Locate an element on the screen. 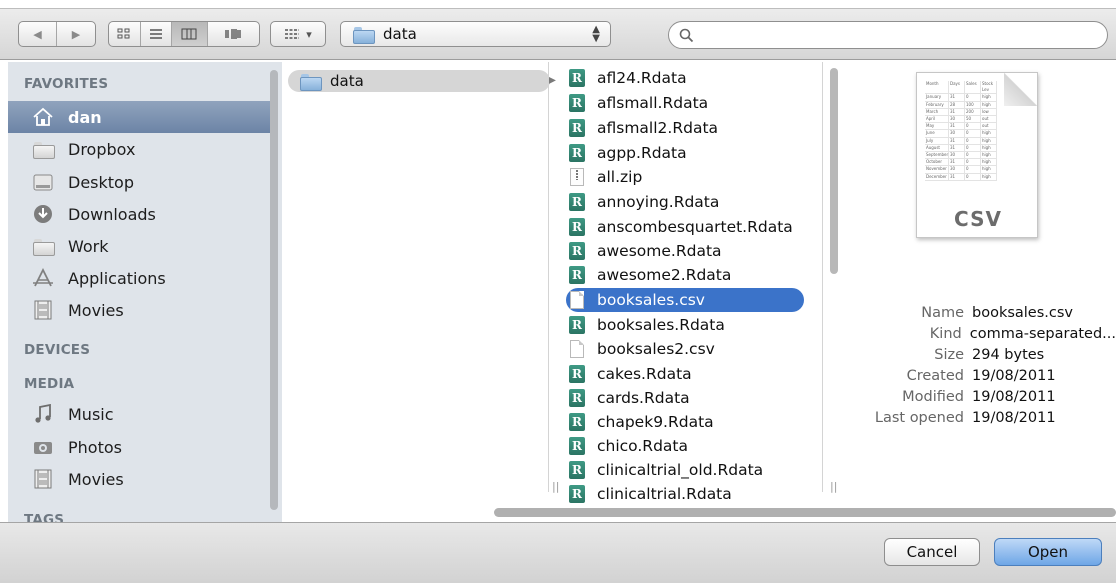 The width and height of the screenshot is (1116, 583). preview-table-cell: February is located at coordinates (937, 104).